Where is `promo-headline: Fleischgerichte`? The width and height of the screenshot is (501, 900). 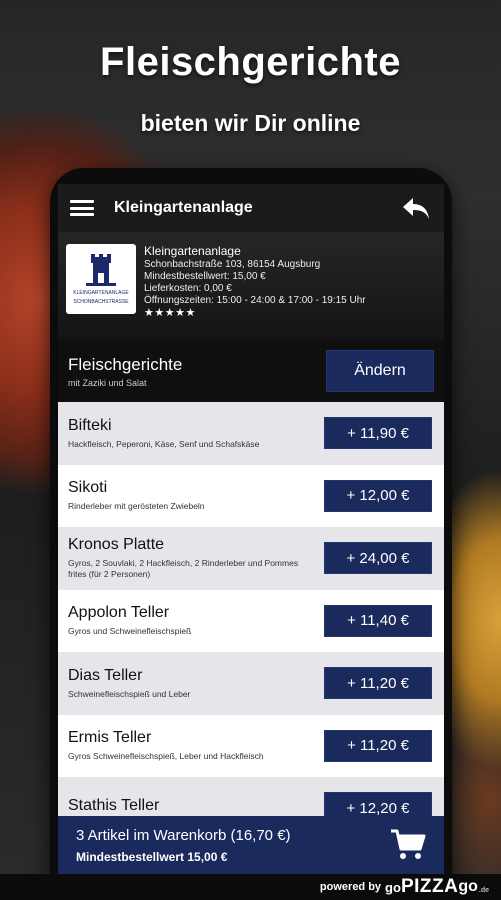 promo-headline: Fleischgerichte is located at coordinates (250, 62).